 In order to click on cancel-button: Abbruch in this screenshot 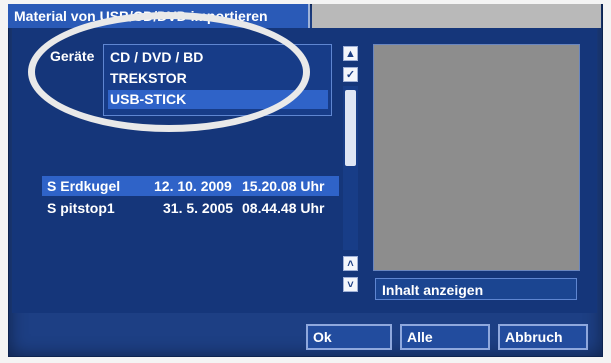, I will do `click(543, 337)`.